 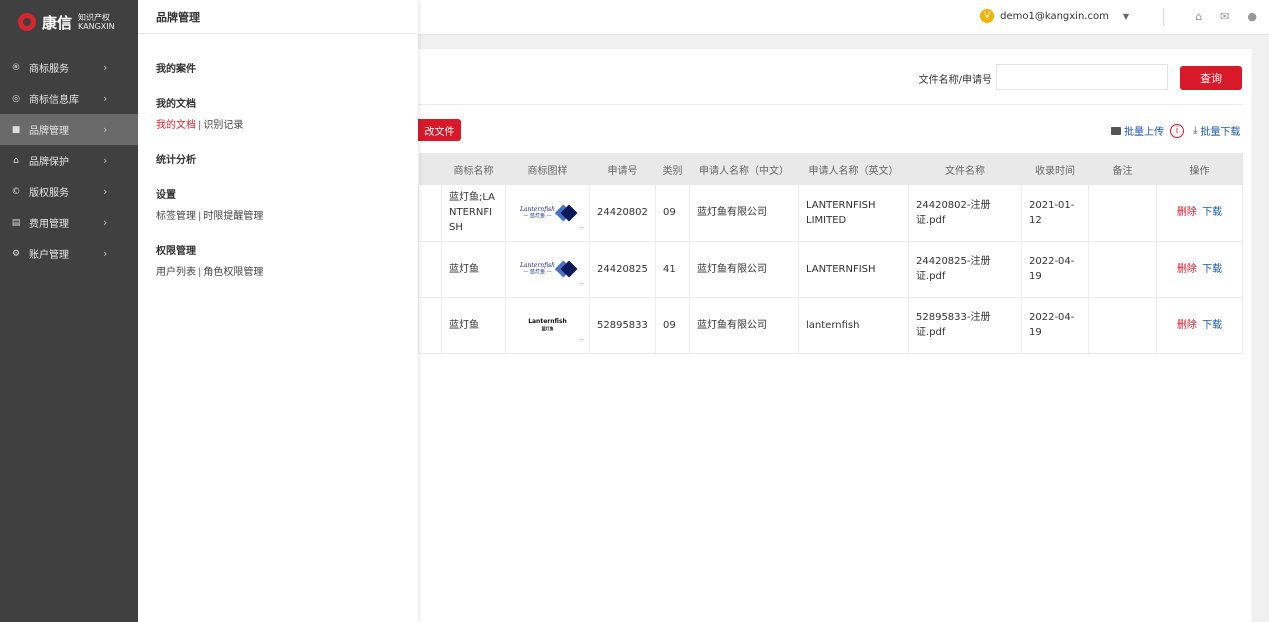 What do you see at coordinates (537, 215) in the screenshot?
I see `logo-subtext: — 蓝灯鱼 —` at bounding box center [537, 215].